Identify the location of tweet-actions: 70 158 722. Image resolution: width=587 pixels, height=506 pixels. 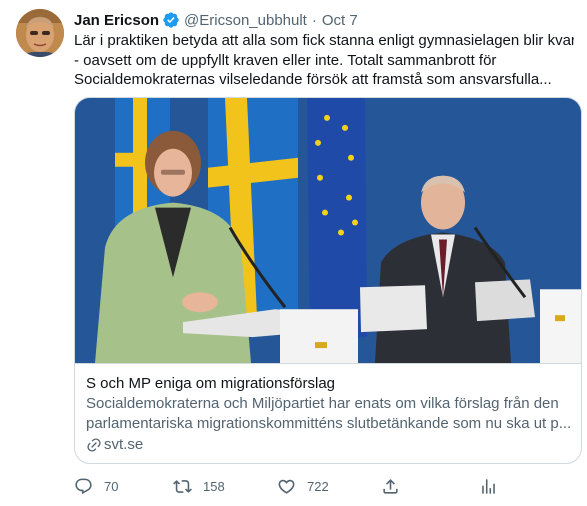
(294, 486).